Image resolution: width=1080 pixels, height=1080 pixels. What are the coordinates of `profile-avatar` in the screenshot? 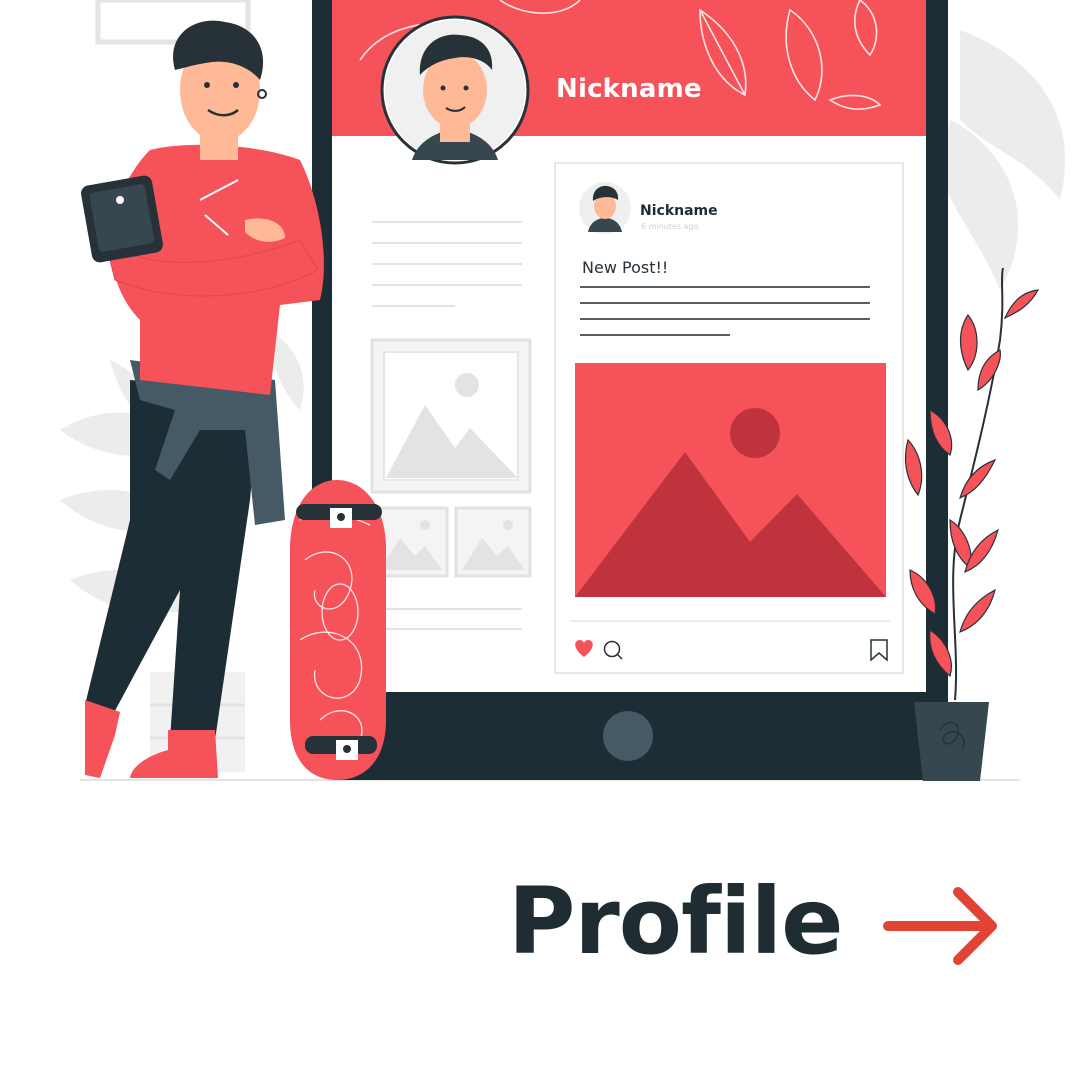 It's located at (455, 90).